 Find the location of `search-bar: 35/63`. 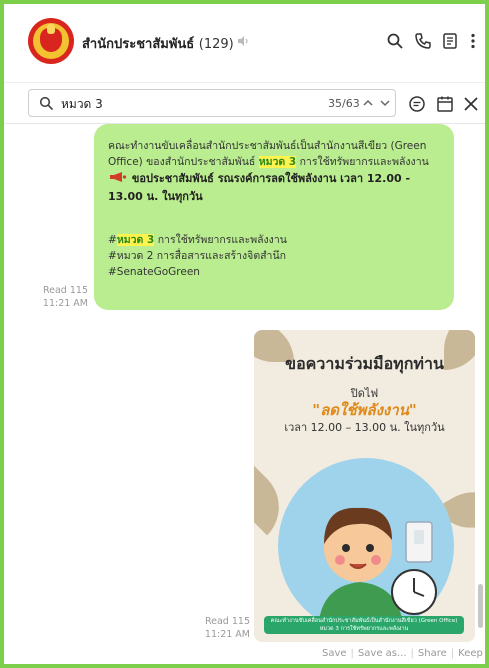

search-bar: 35/63 is located at coordinates (244, 103).